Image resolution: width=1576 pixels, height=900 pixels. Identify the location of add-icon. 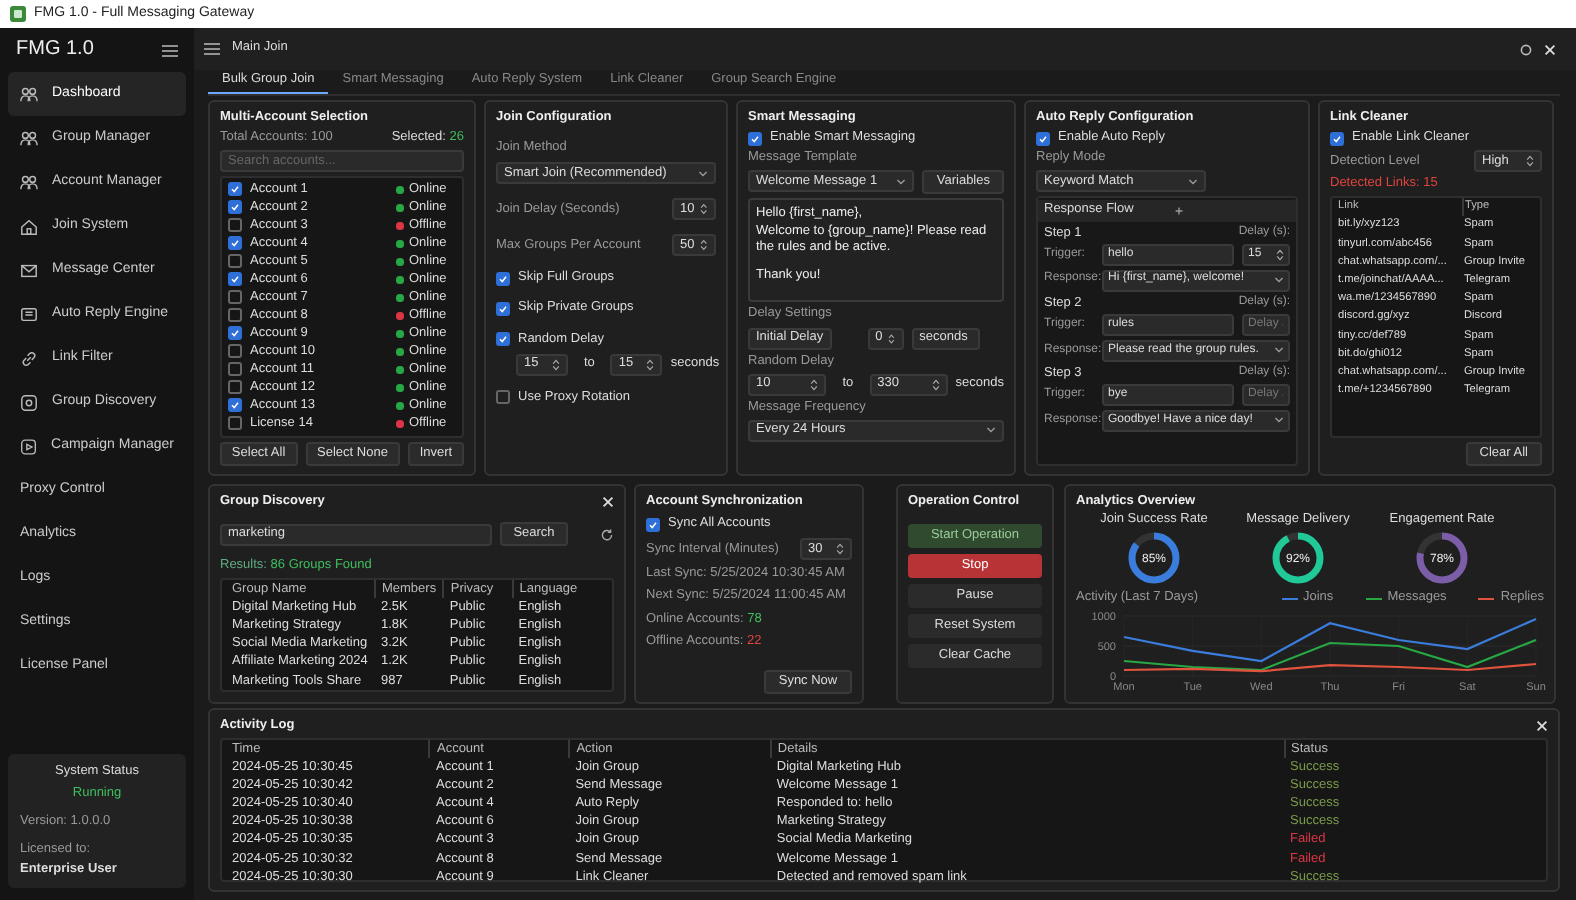
(1178, 210).